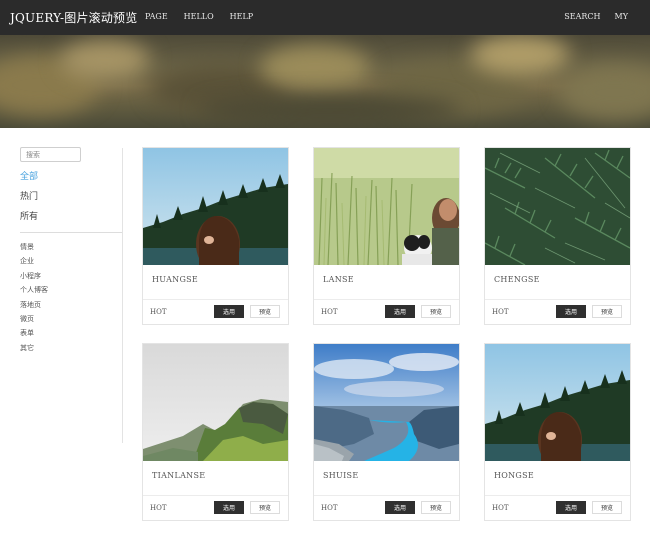 The height and width of the screenshot is (540, 650). What do you see at coordinates (34, 321) in the screenshot?
I see `subcategory-micro-page: 微页` at bounding box center [34, 321].